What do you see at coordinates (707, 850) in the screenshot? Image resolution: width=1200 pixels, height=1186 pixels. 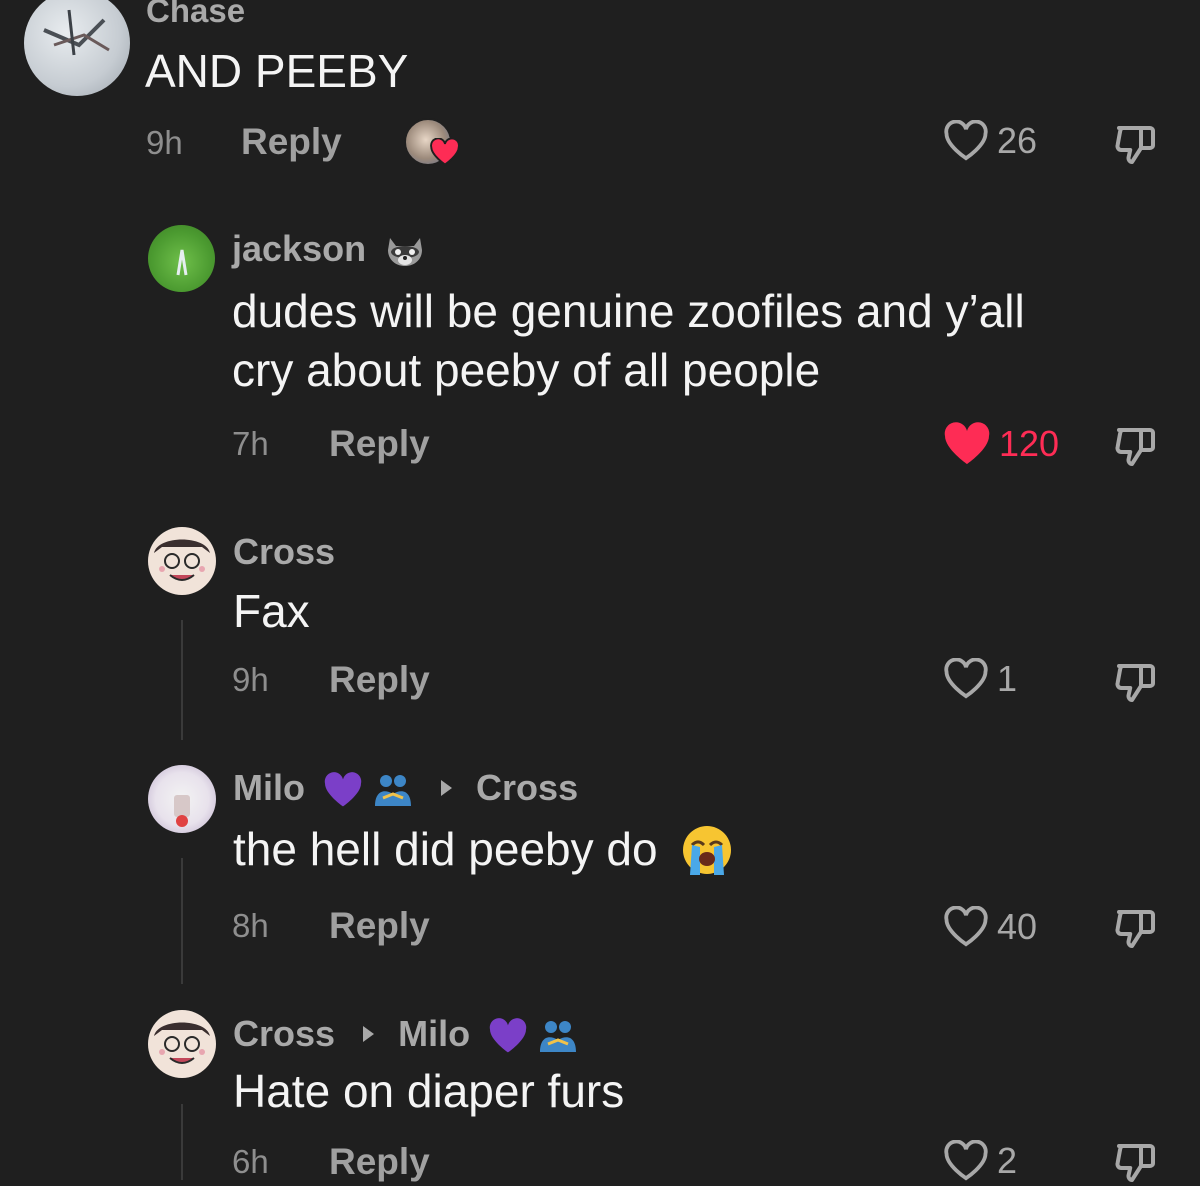 I see `loudly-crying-face-icon` at bounding box center [707, 850].